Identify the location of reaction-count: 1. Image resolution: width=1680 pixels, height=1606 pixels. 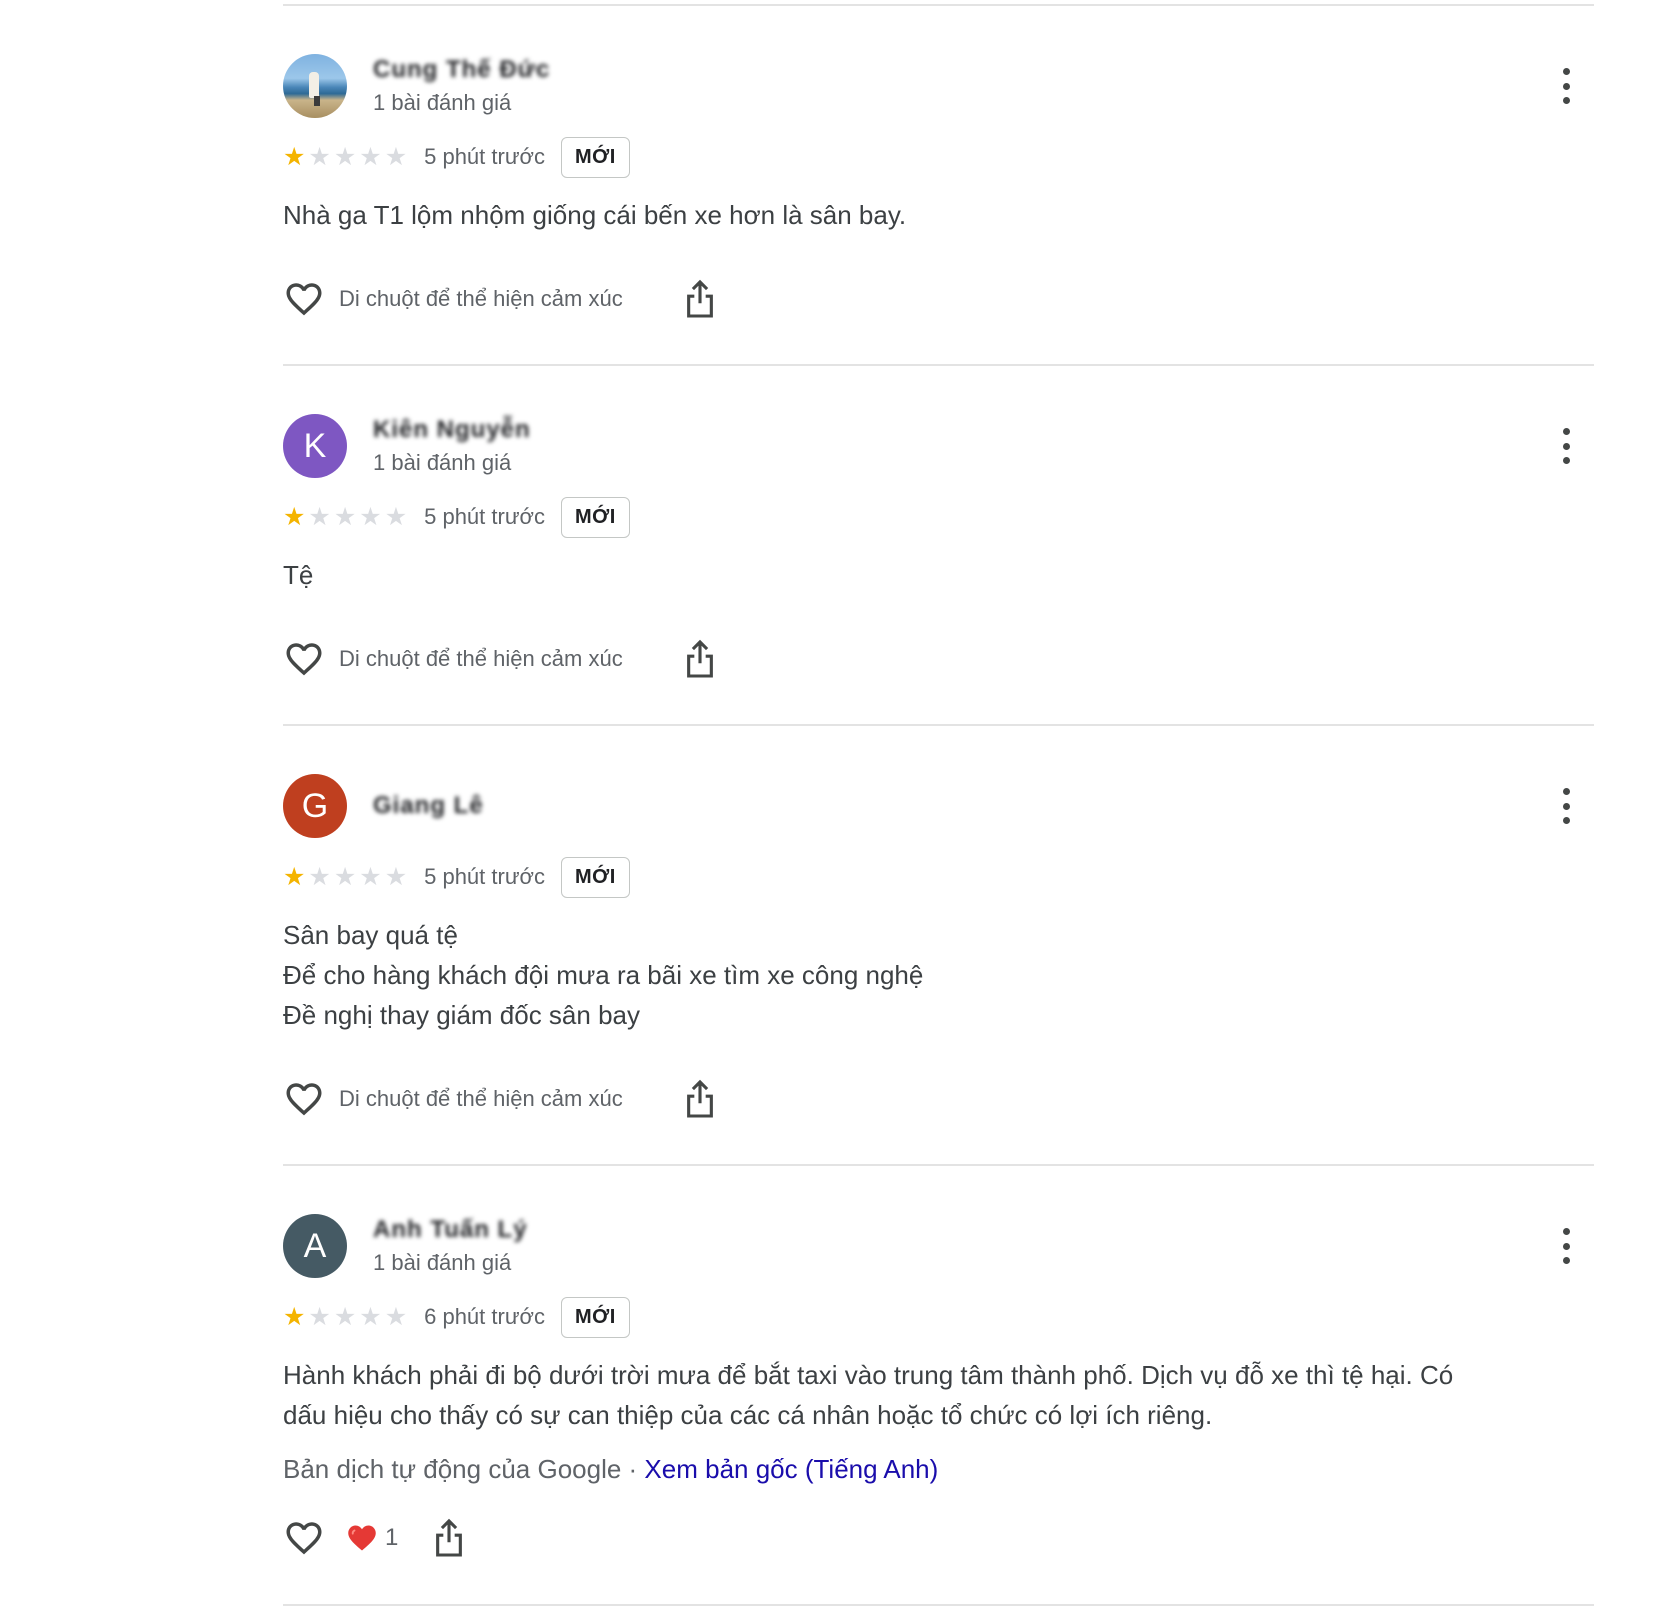
(372, 1538).